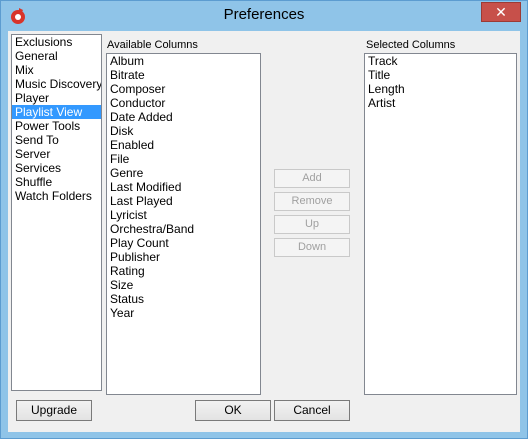 The height and width of the screenshot is (439, 528). Describe the element at coordinates (152, 45) in the screenshot. I see `available-columns-label: Available Columns` at that location.